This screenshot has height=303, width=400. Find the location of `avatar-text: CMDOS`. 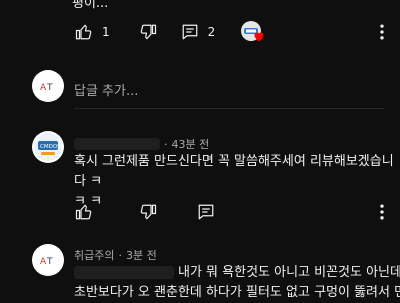

avatar-text: CMDOS is located at coordinates (50, 147).